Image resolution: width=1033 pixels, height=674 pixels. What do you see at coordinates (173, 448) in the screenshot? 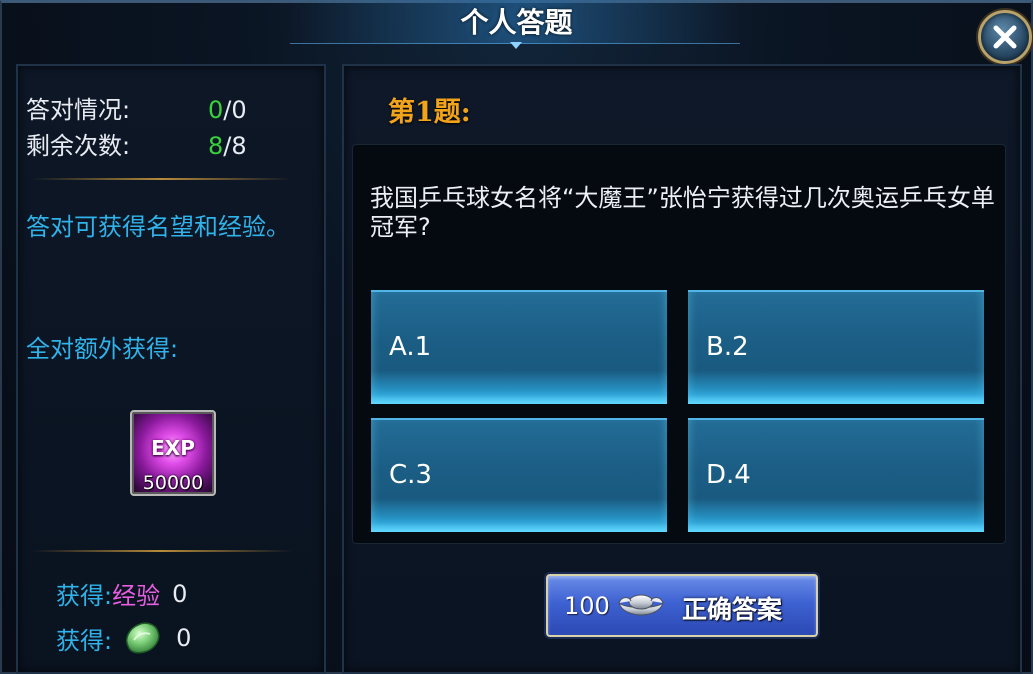
I see `exp-icon-text: EXP` at bounding box center [173, 448].